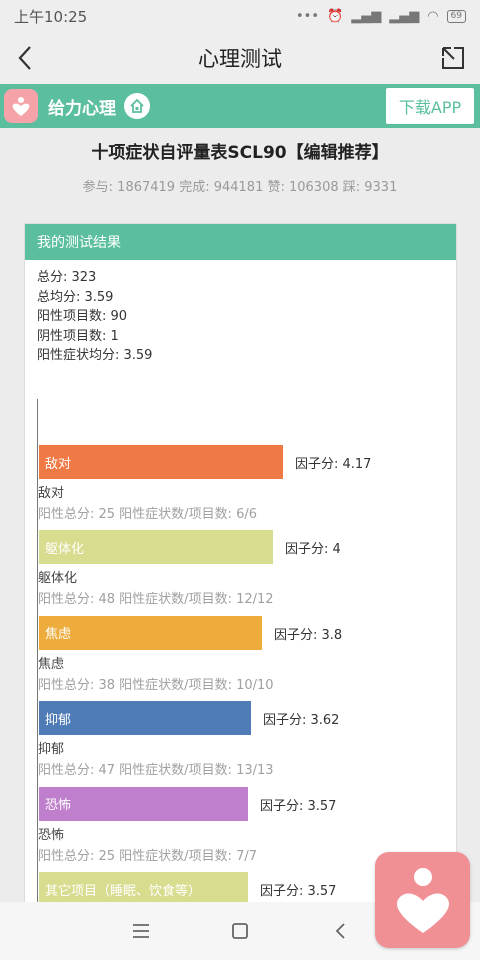  Describe the element at coordinates (51, 835) in the screenshot. I see `factor-name: 恐怖` at that location.